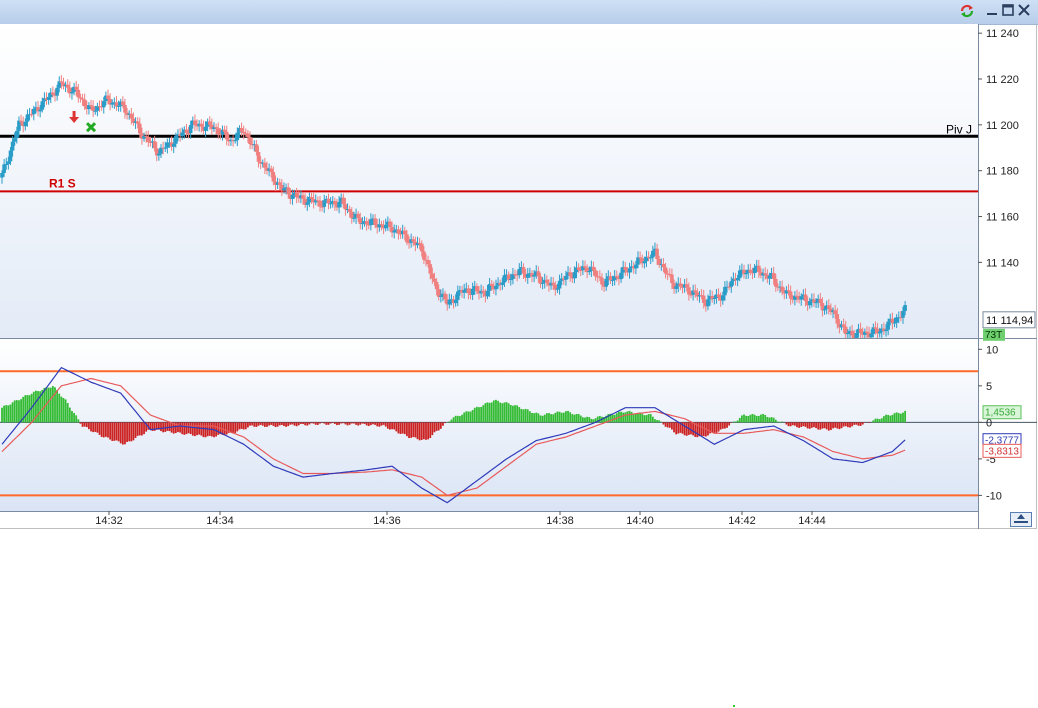 The width and height of the screenshot is (1038, 708). I want to click on close-icon, so click(1024, 11).